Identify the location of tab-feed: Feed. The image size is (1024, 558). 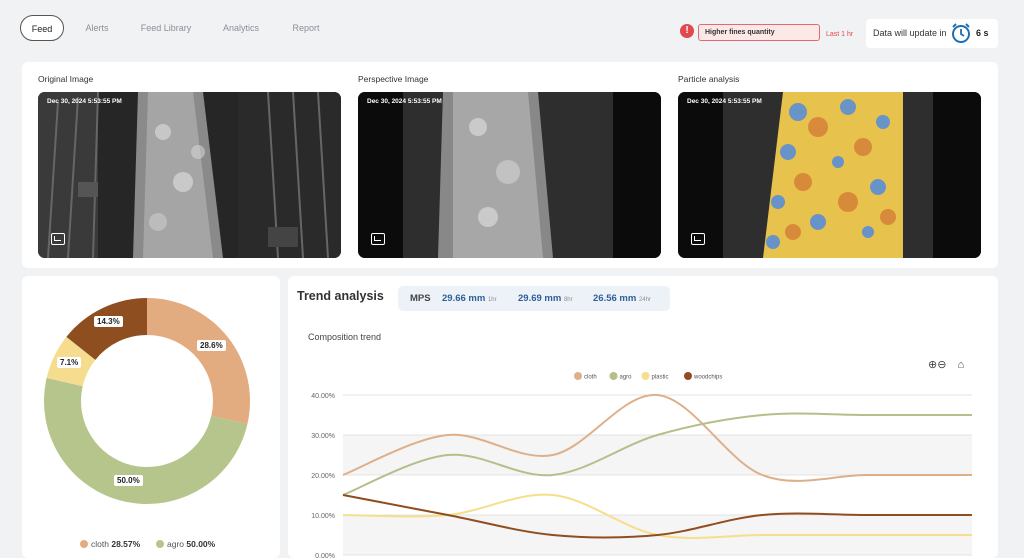
(42, 28).